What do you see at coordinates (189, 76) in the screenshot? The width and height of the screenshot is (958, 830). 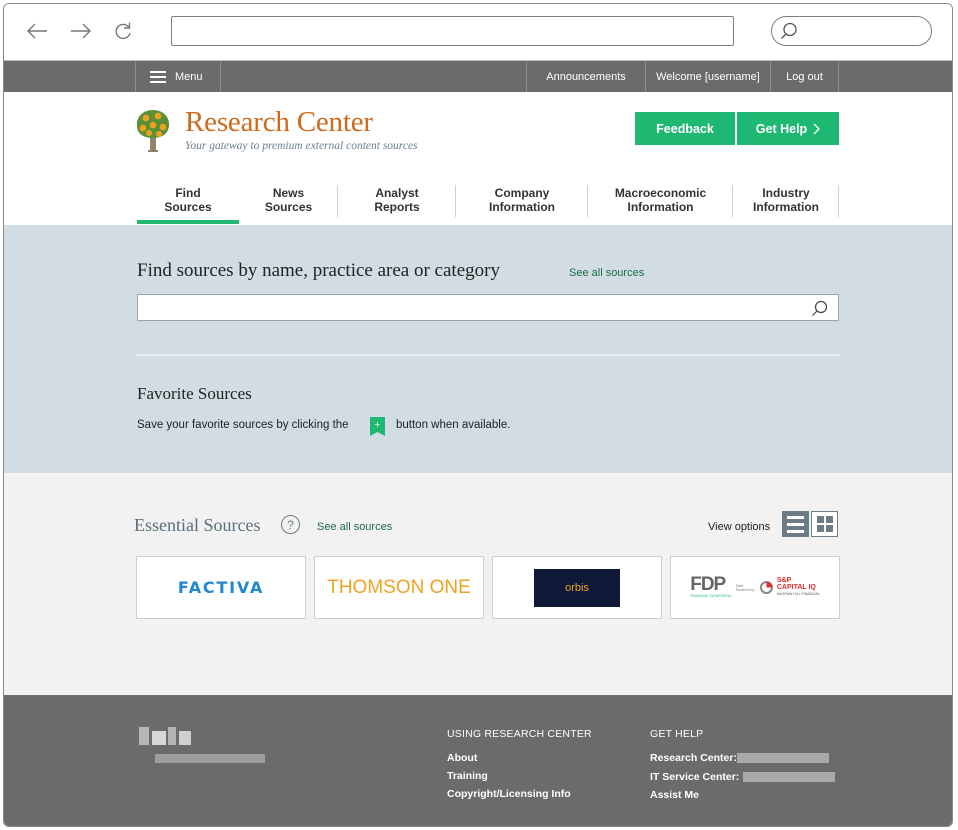 I see `menu-label: Menu` at bounding box center [189, 76].